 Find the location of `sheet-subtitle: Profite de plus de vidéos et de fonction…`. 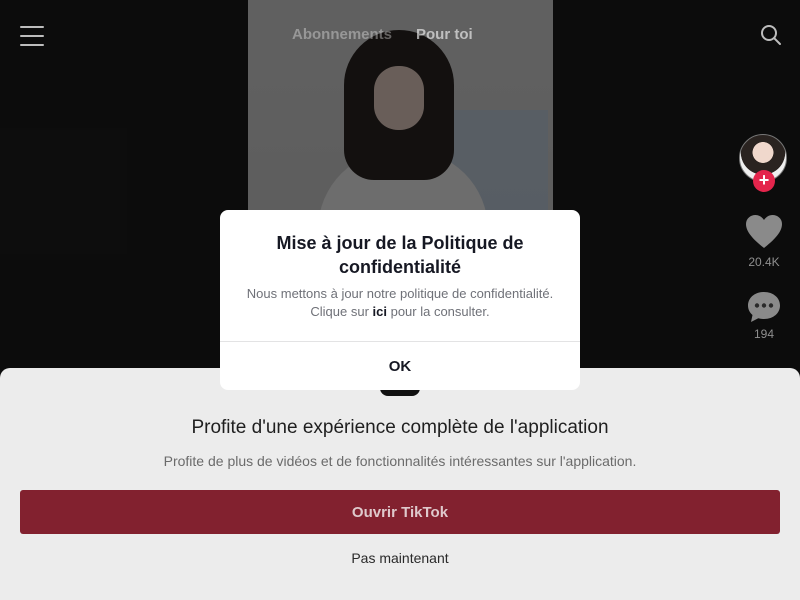

sheet-subtitle: Profite de plus de vidéos et de fonction… is located at coordinates (400, 461).